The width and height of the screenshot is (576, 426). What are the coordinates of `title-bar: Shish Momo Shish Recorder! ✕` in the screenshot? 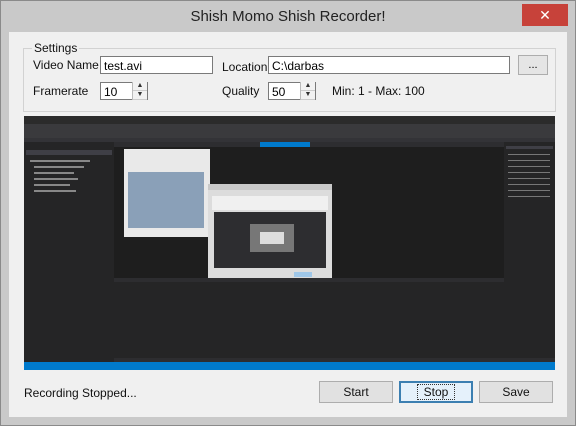 It's located at (288, 16).